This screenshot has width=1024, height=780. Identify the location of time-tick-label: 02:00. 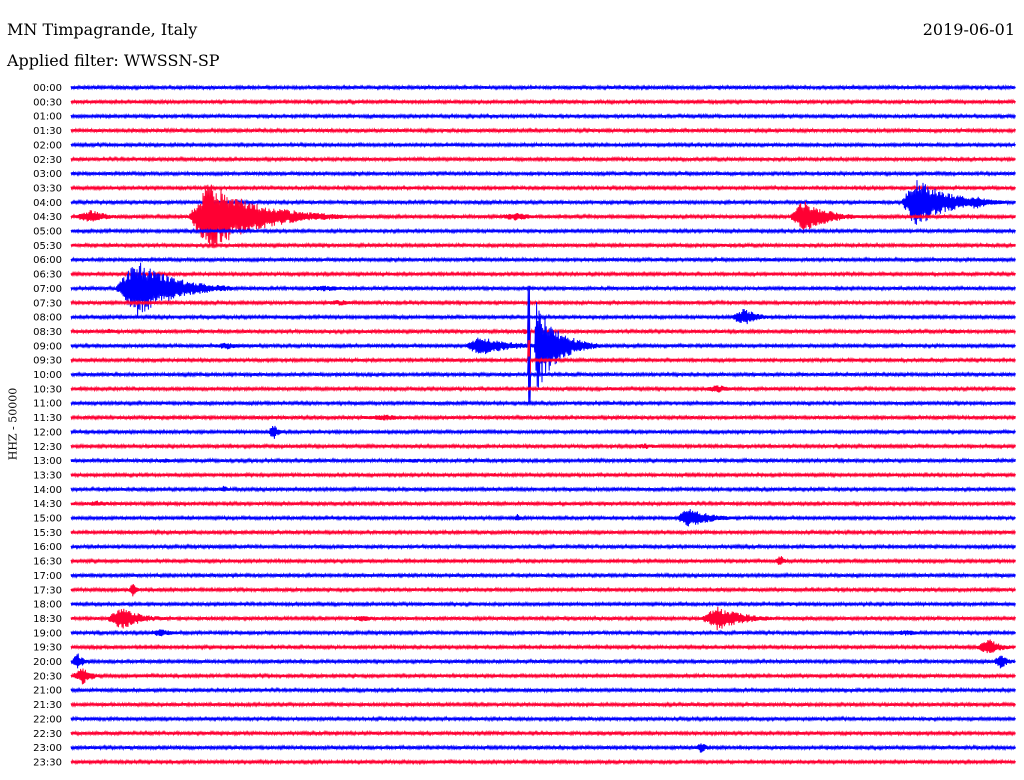
(47, 145).